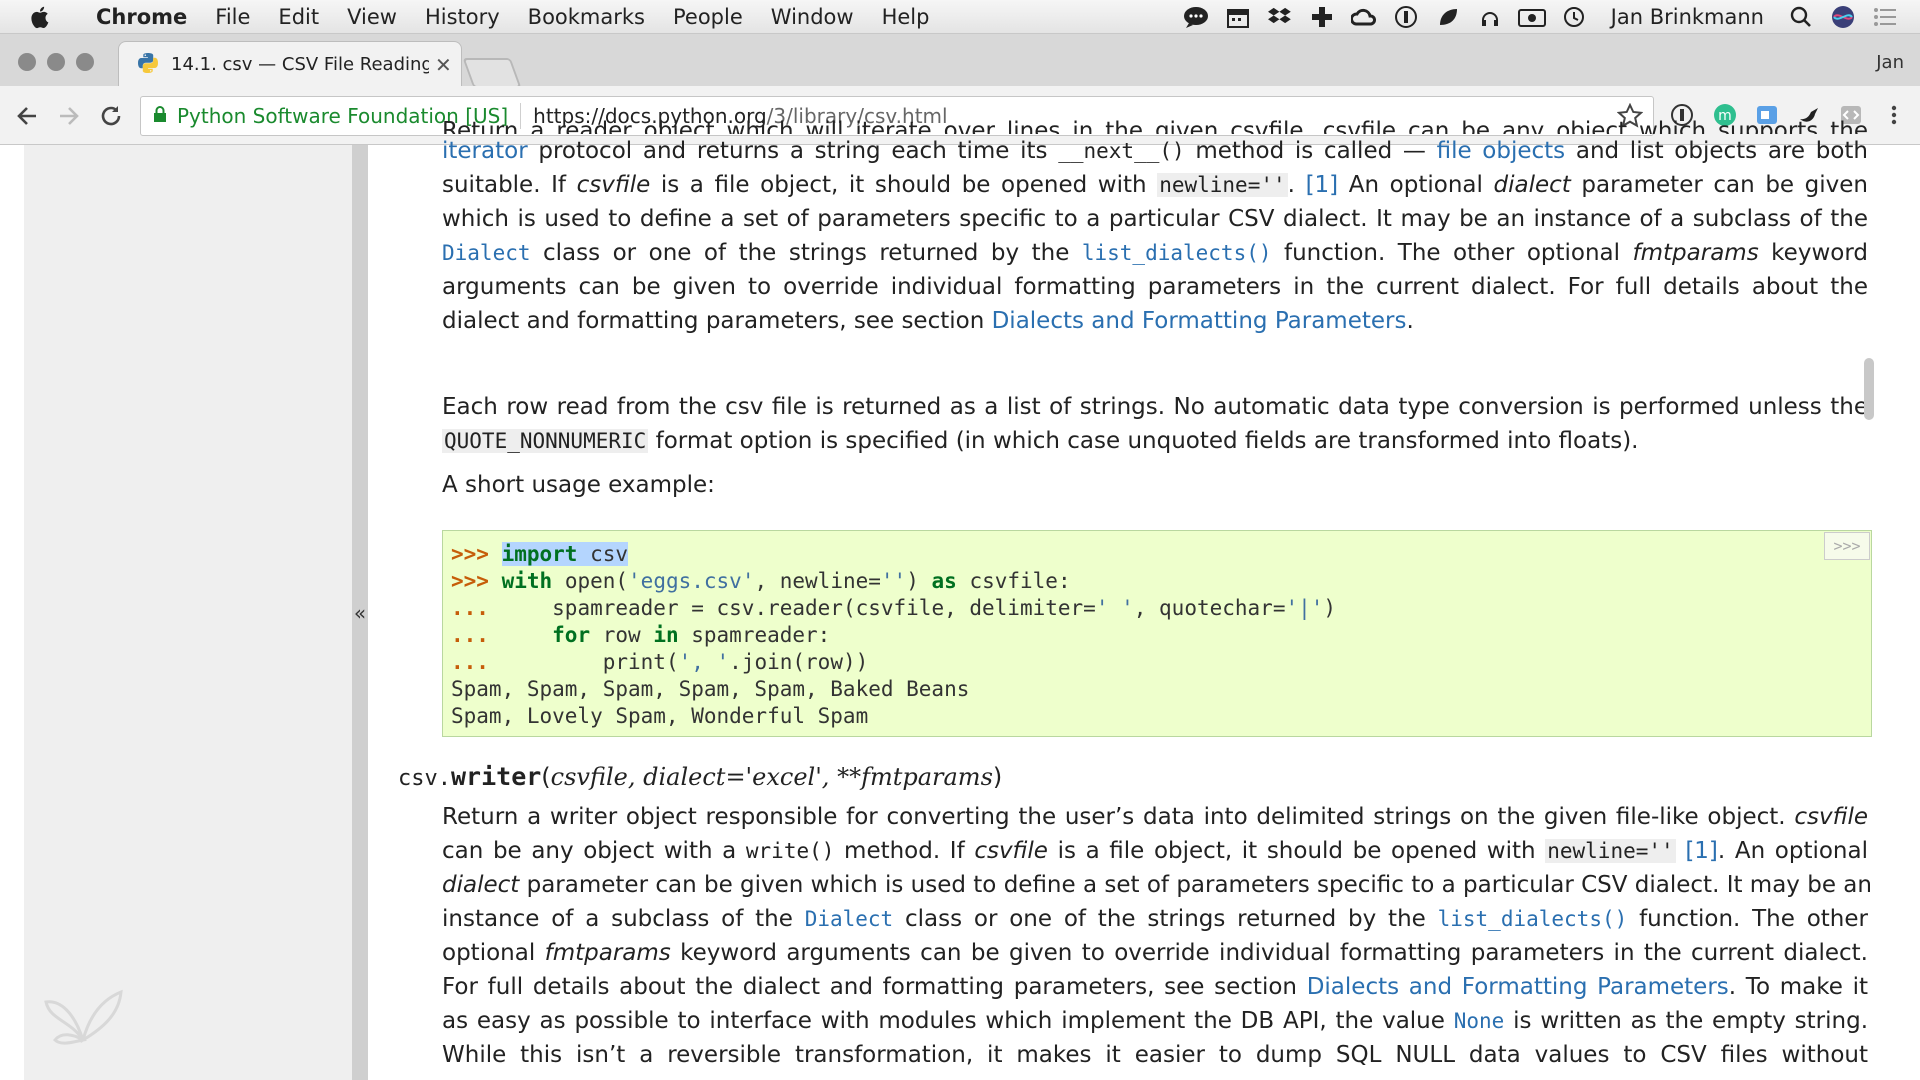 The width and height of the screenshot is (1920, 1080). What do you see at coordinates (83, 1017) in the screenshot?
I see `video-watermark-butterfly-icon` at bounding box center [83, 1017].